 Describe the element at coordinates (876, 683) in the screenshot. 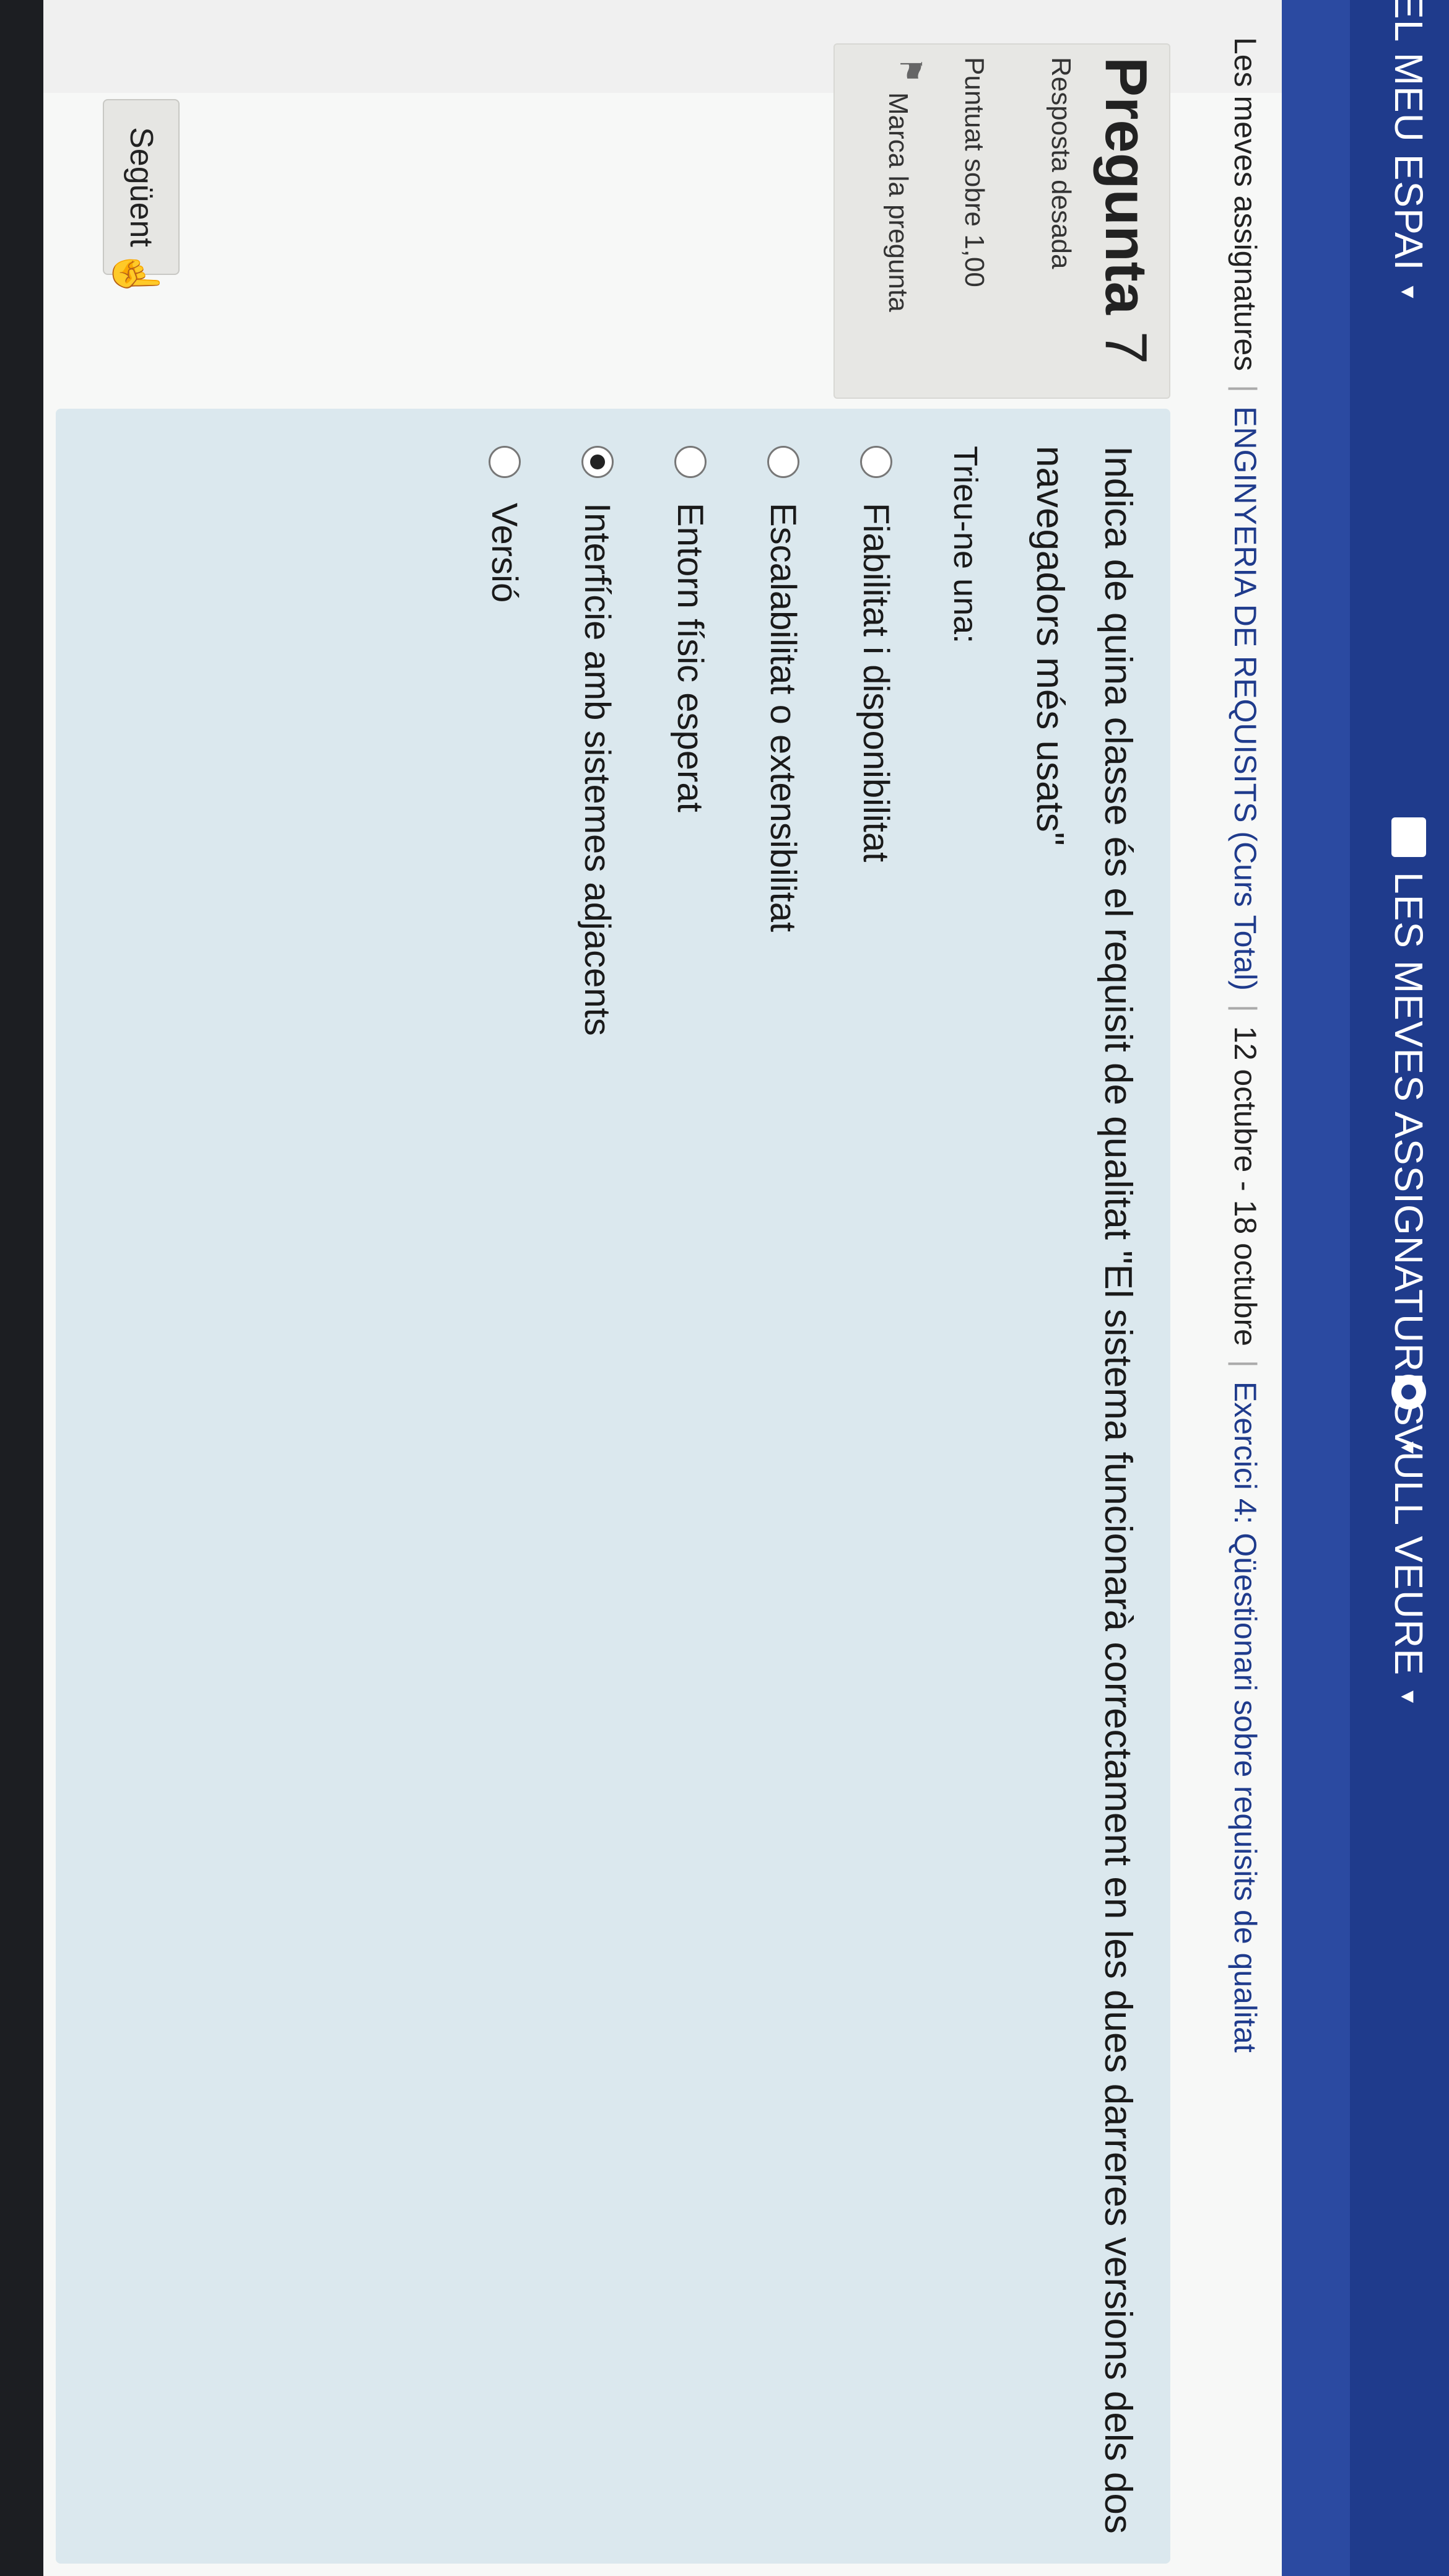

I see `option-label: Fiabilitat i disponibilitat` at that location.